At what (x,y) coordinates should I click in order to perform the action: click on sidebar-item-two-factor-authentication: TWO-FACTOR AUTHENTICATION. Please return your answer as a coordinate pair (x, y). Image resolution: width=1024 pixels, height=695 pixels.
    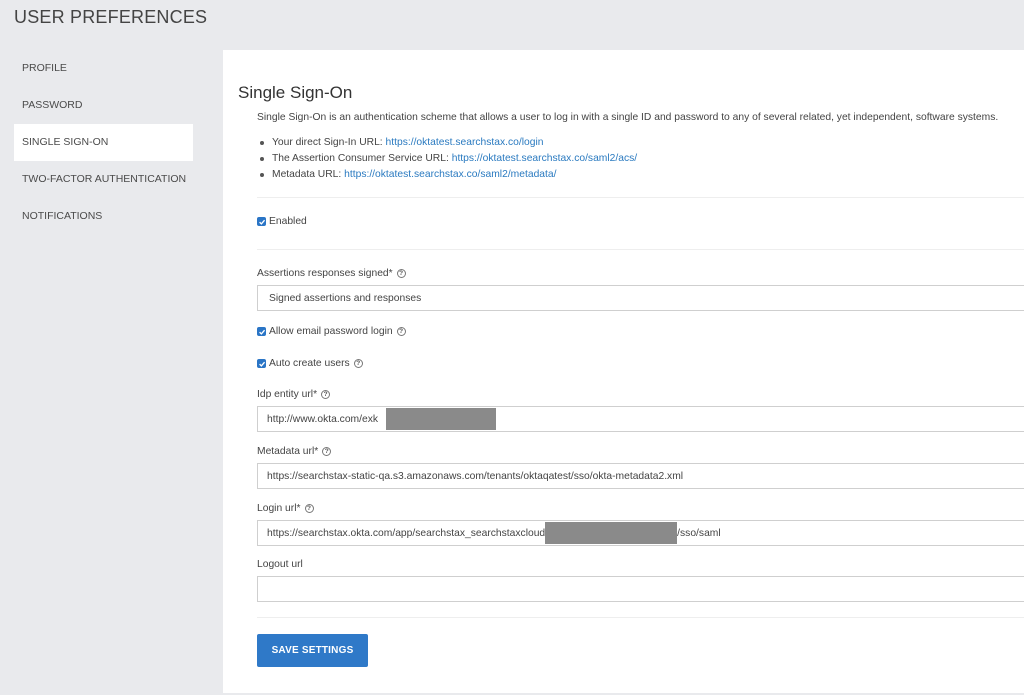
    Looking at the image, I should click on (103, 179).